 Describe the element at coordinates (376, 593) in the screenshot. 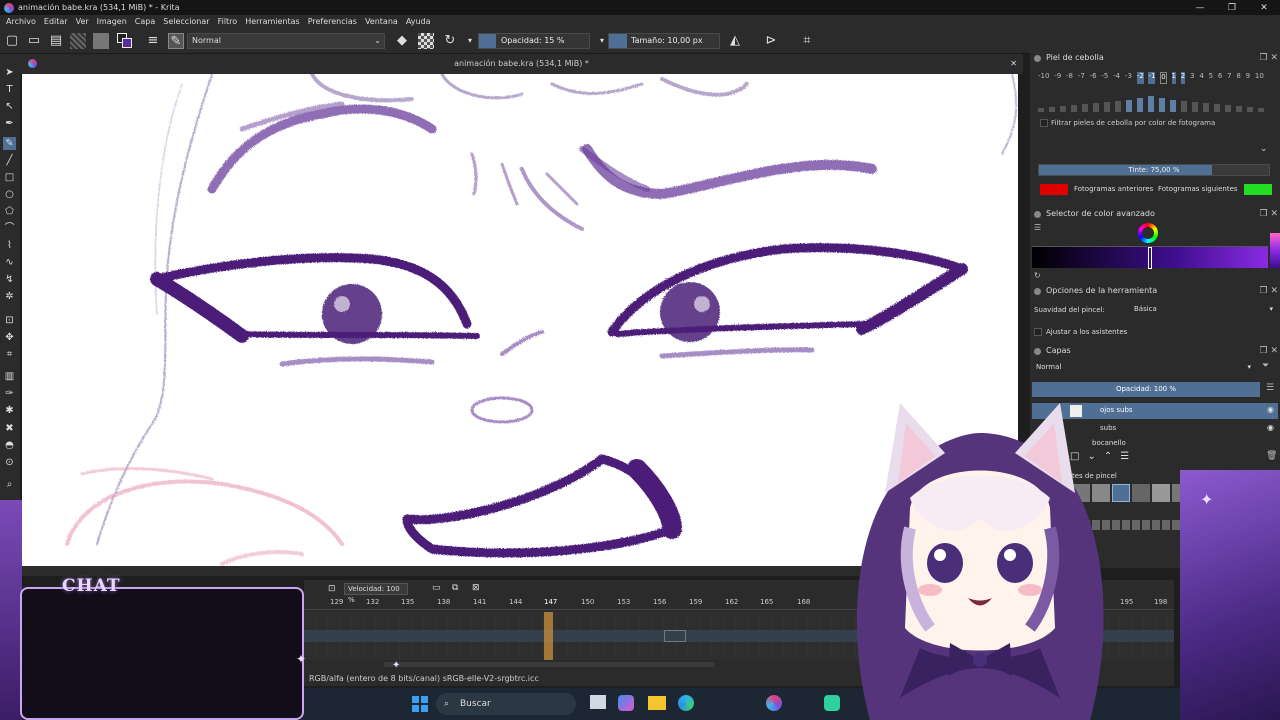

I see `speed-slider: Velocidad: 100 %` at that location.